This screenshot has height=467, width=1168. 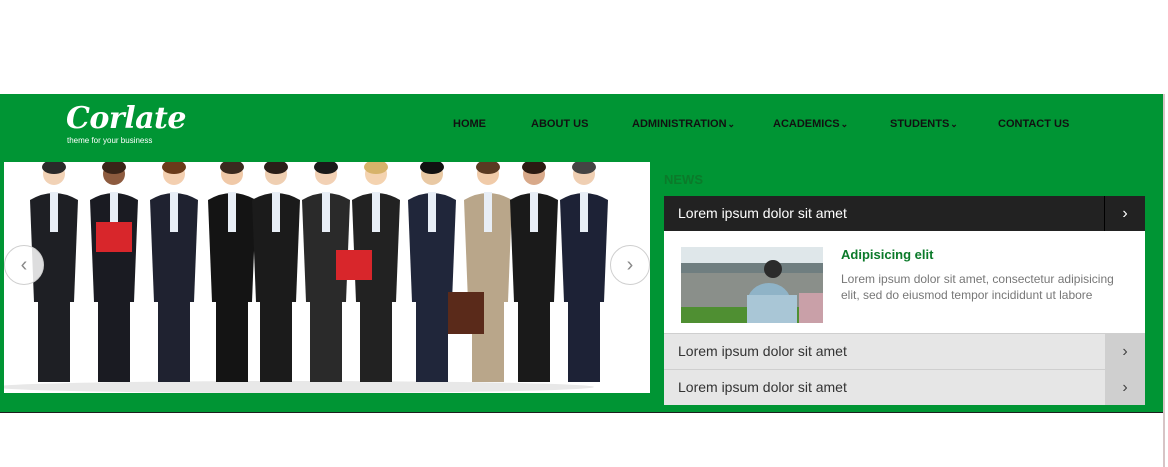 I want to click on nav-academics: ACADEMICS⌄, so click(x=810, y=124).